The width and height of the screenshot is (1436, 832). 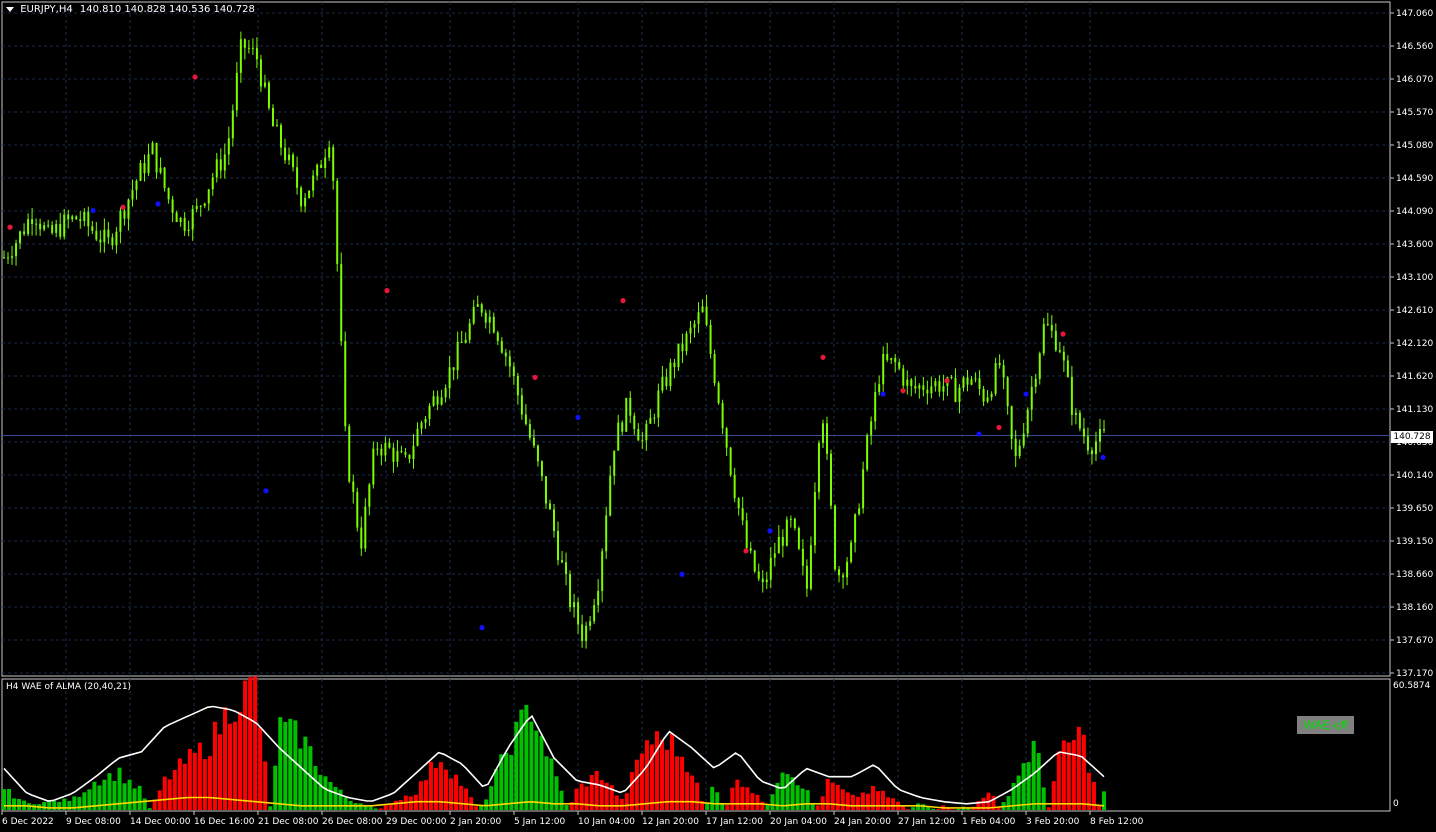 I want to click on price-axis-label: 140.140, so click(x=1414, y=476).